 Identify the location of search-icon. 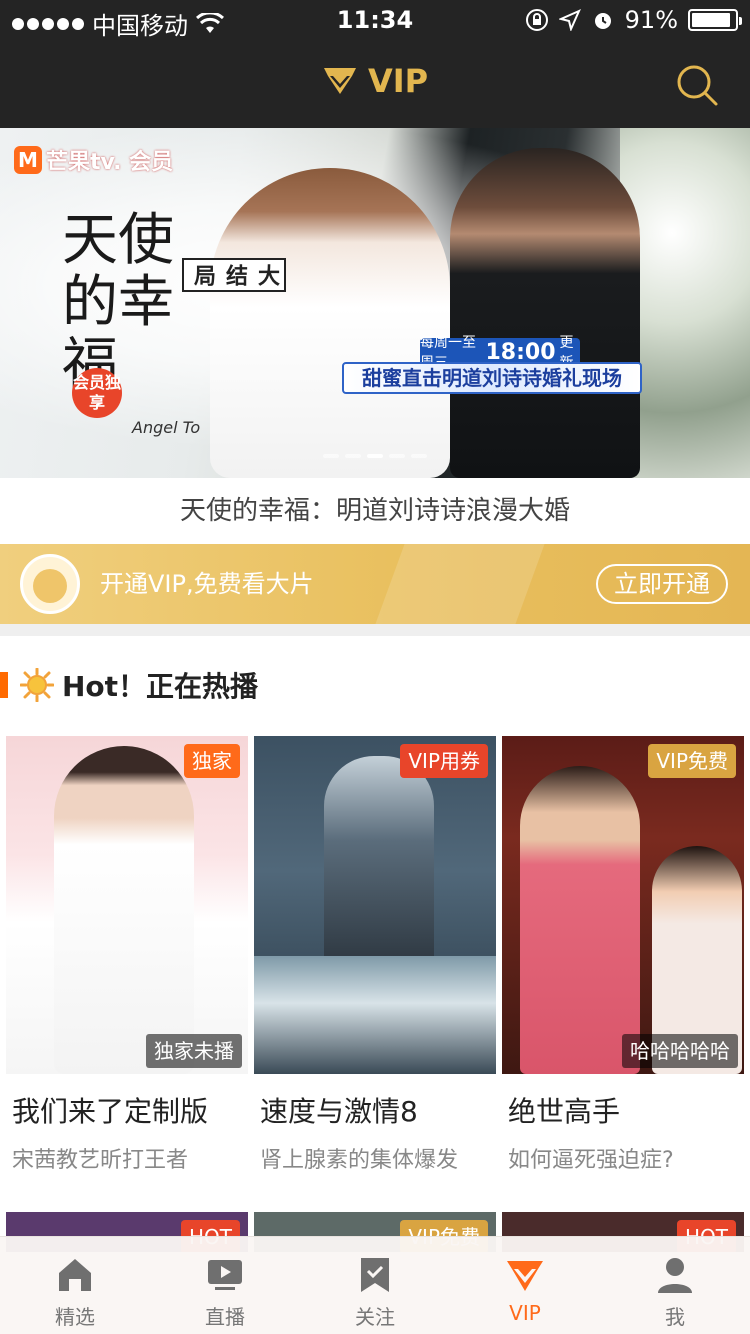
(697, 85).